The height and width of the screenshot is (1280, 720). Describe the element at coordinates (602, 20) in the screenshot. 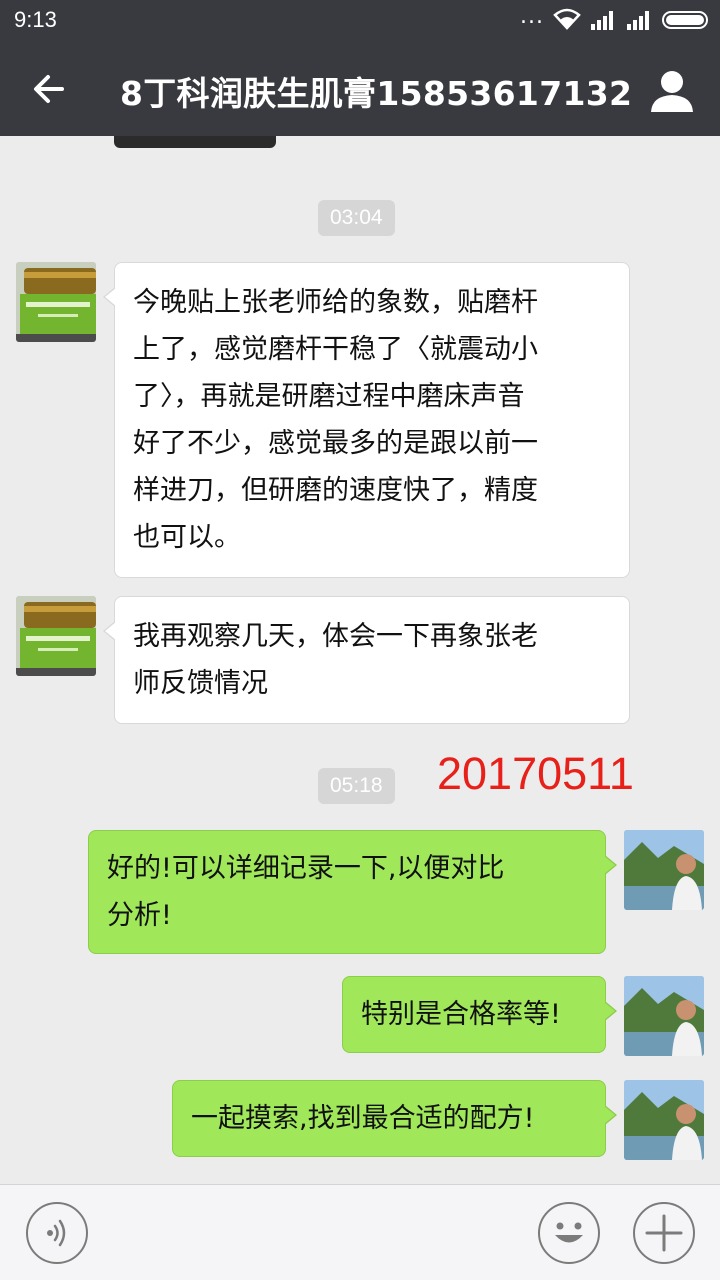

I see `signal-icon` at that location.